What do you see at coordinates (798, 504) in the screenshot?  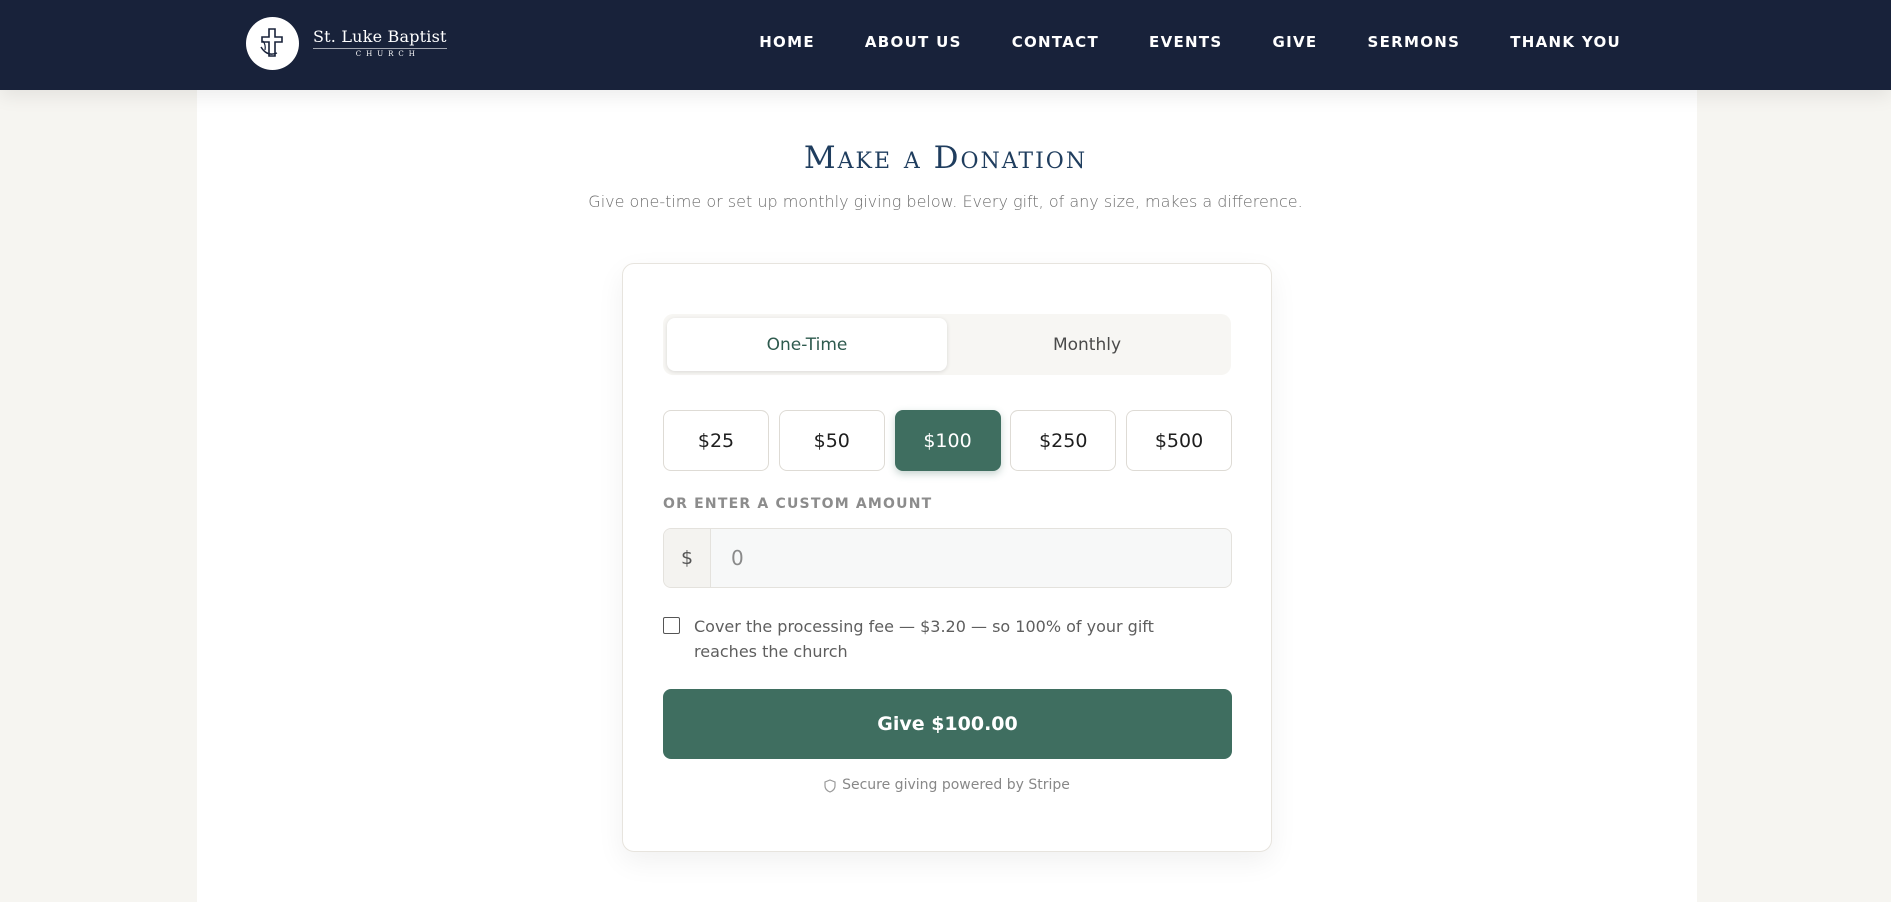 I see `custom-amount-label: OR ENTER A CUSTOM AMOUNT` at bounding box center [798, 504].